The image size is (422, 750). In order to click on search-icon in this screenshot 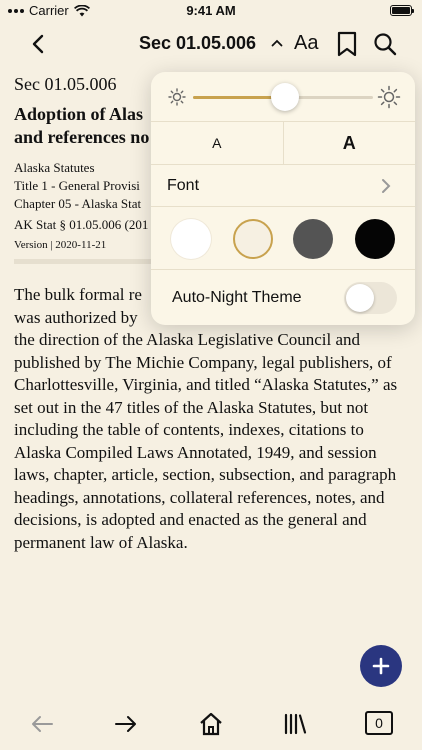, I will do `click(385, 44)`.